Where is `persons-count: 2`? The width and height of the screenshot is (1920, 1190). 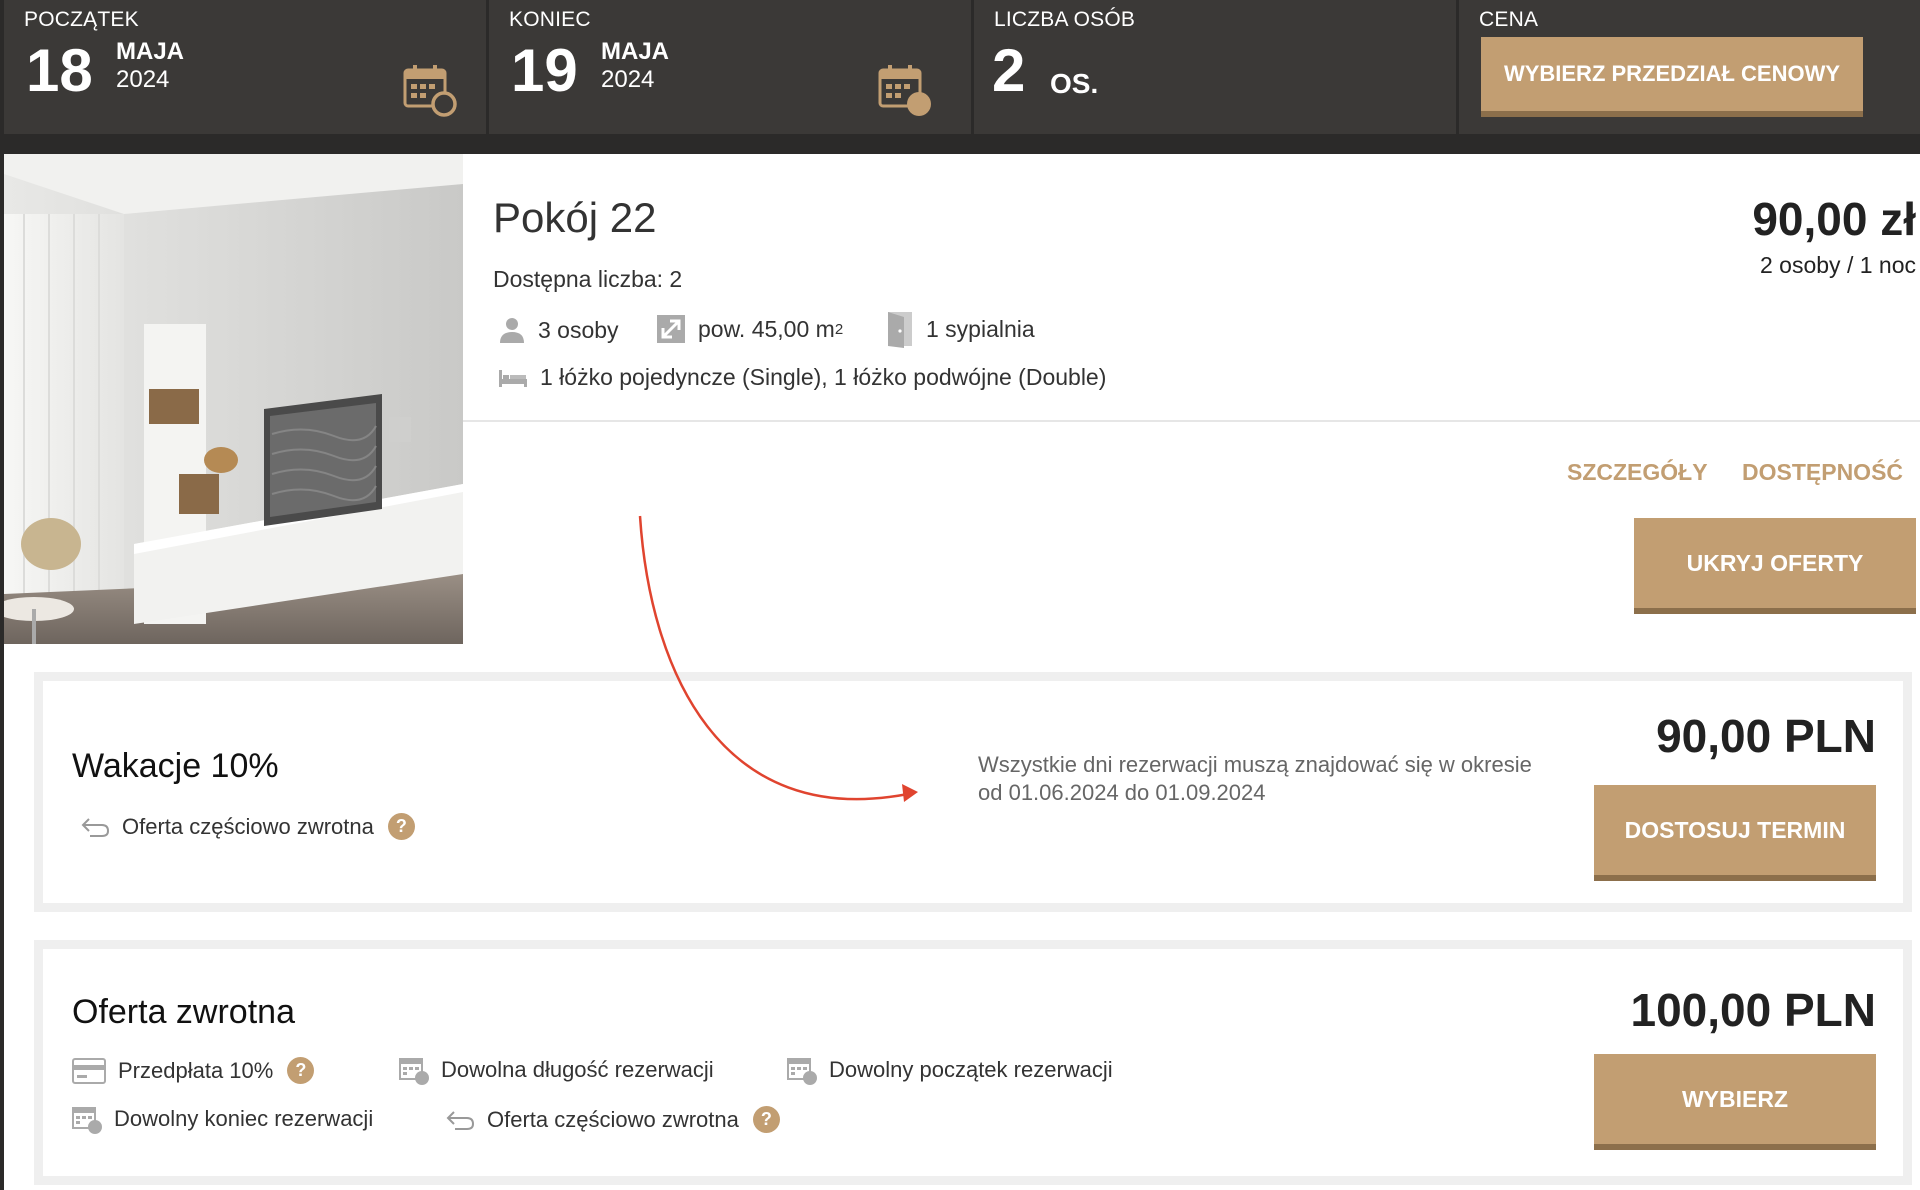
persons-count: 2 is located at coordinates (1009, 70).